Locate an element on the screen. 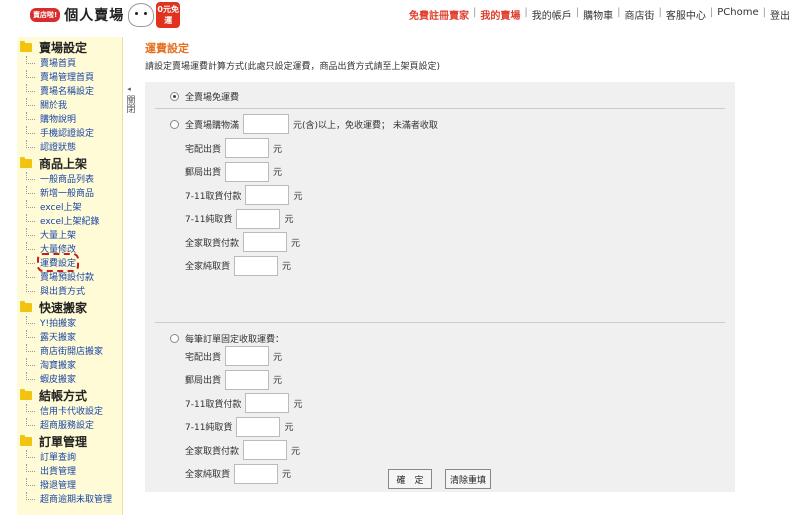 This screenshot has width=800, height=515. nav-link: 購物車 is located at coordinates (598, 14).